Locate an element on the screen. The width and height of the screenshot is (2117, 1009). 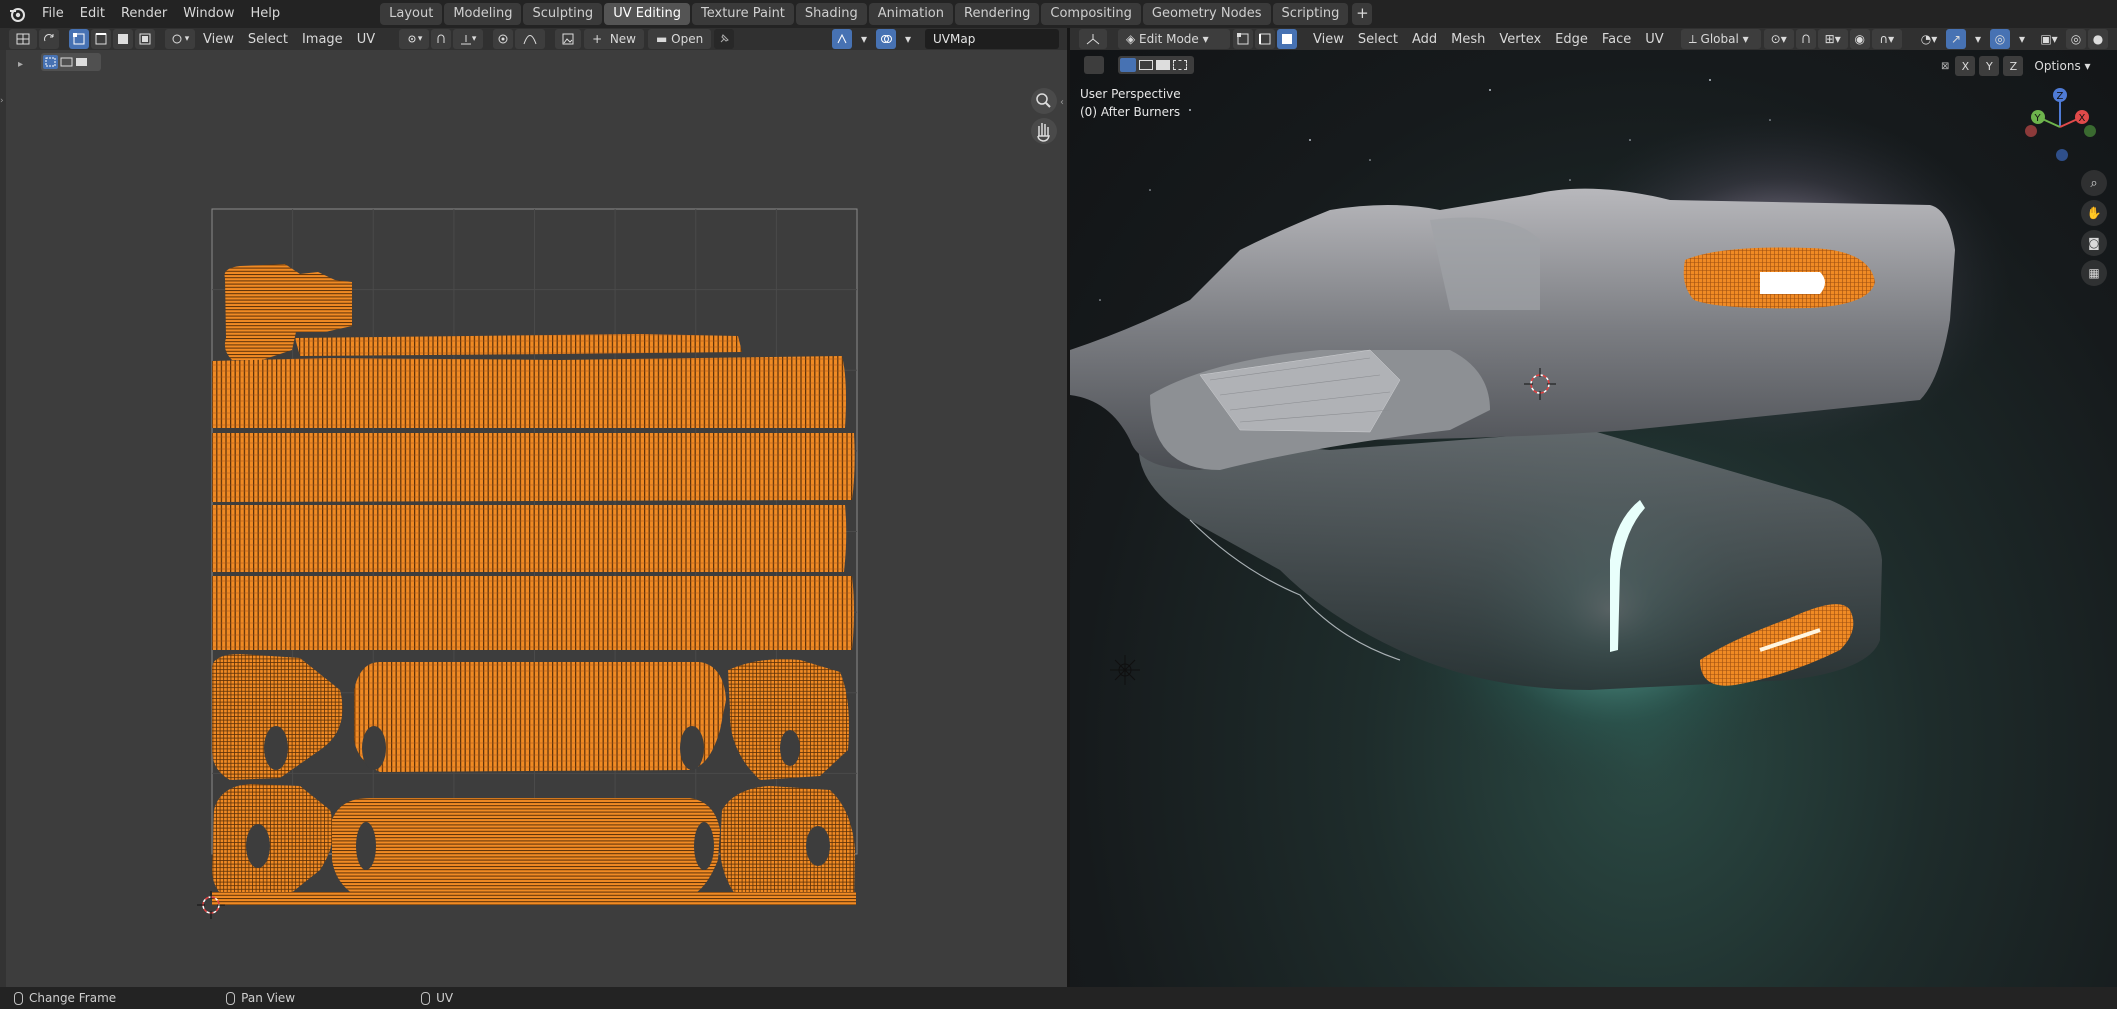
shading-solid-icon: ● is located at coordinates (2098, 39).